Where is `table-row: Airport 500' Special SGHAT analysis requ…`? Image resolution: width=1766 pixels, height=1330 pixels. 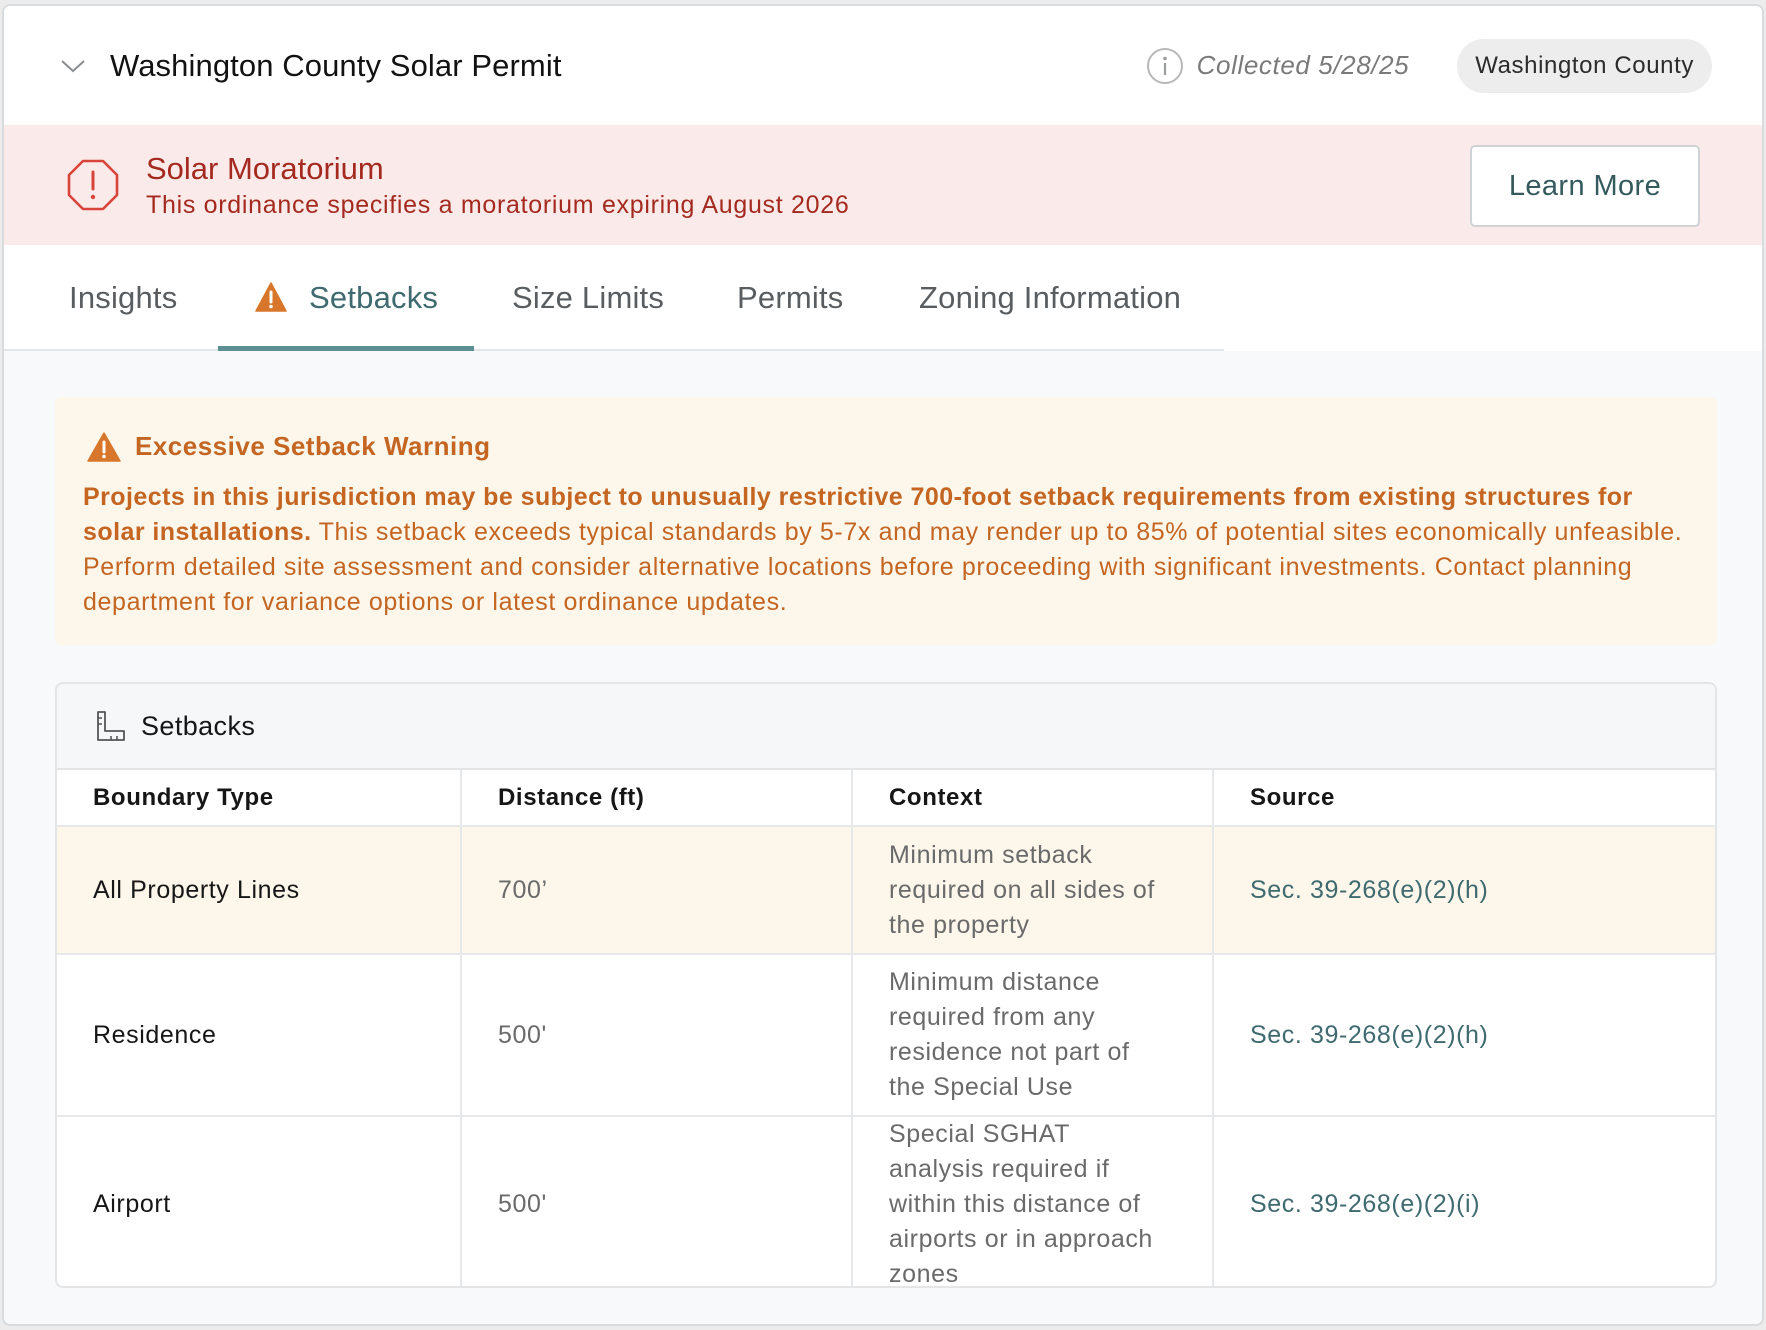
table-row: Airport 500' Special SGHAT analysis requ… is located at coordinates (886, 1201).